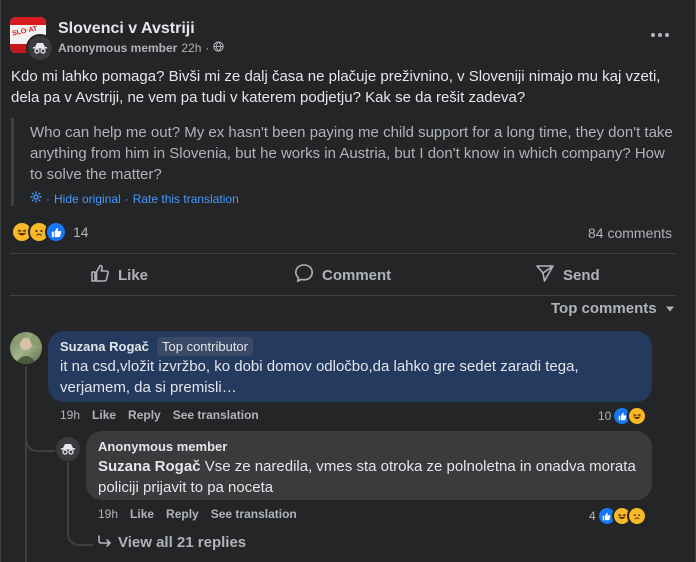 This screenshot has height=562, width=696. Describe the element at coordinates (604, 308) in the screenshot. I see `sort-label: Top comments` at that location.